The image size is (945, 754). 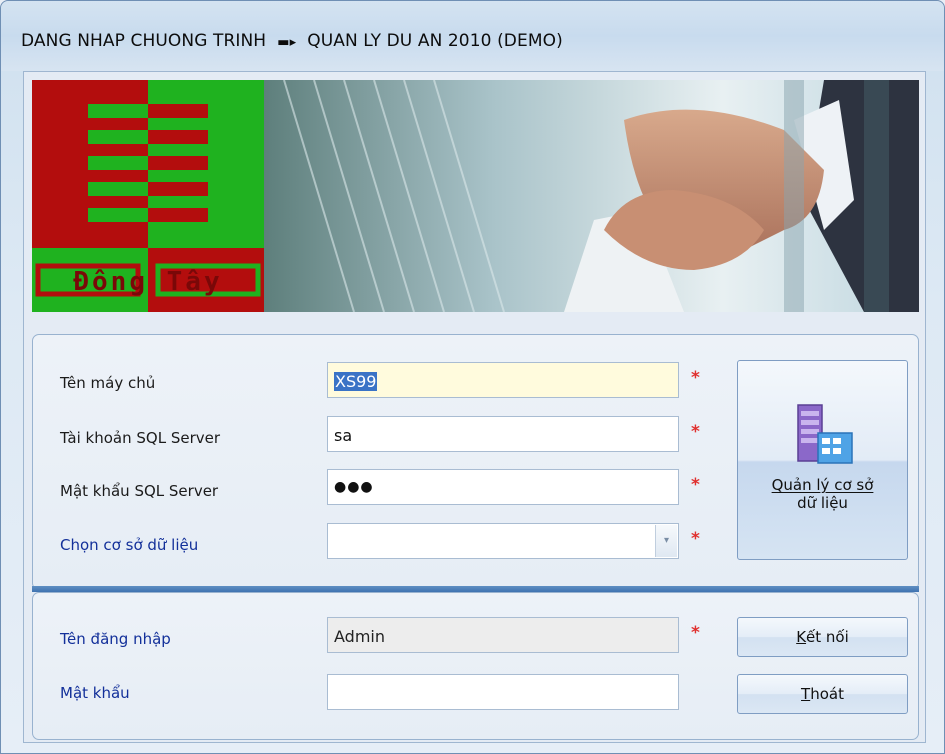 I want to click on username-label: Tên đăng nhập, so click(x=115, y=639).